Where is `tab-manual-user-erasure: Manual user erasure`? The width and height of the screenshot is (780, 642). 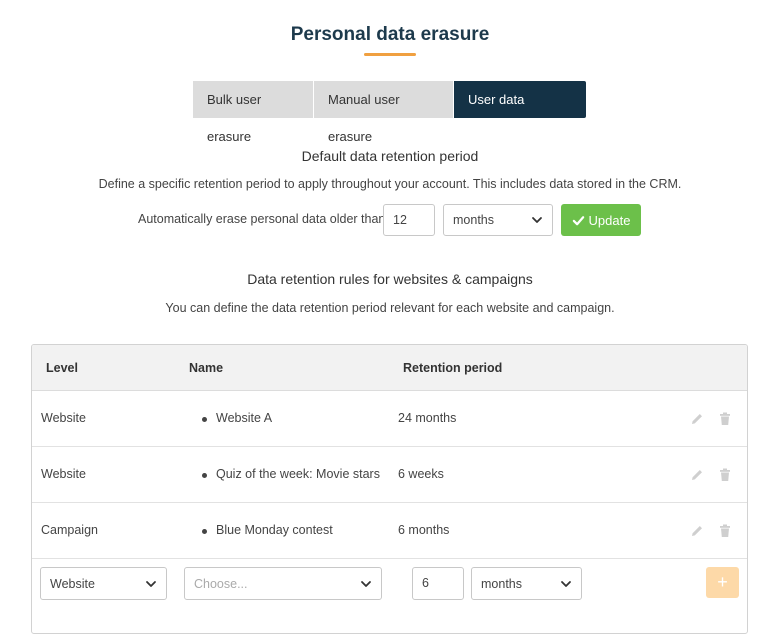
tab-manual-user-erasure: Manual user erasure is located at coordinates (384, 112).